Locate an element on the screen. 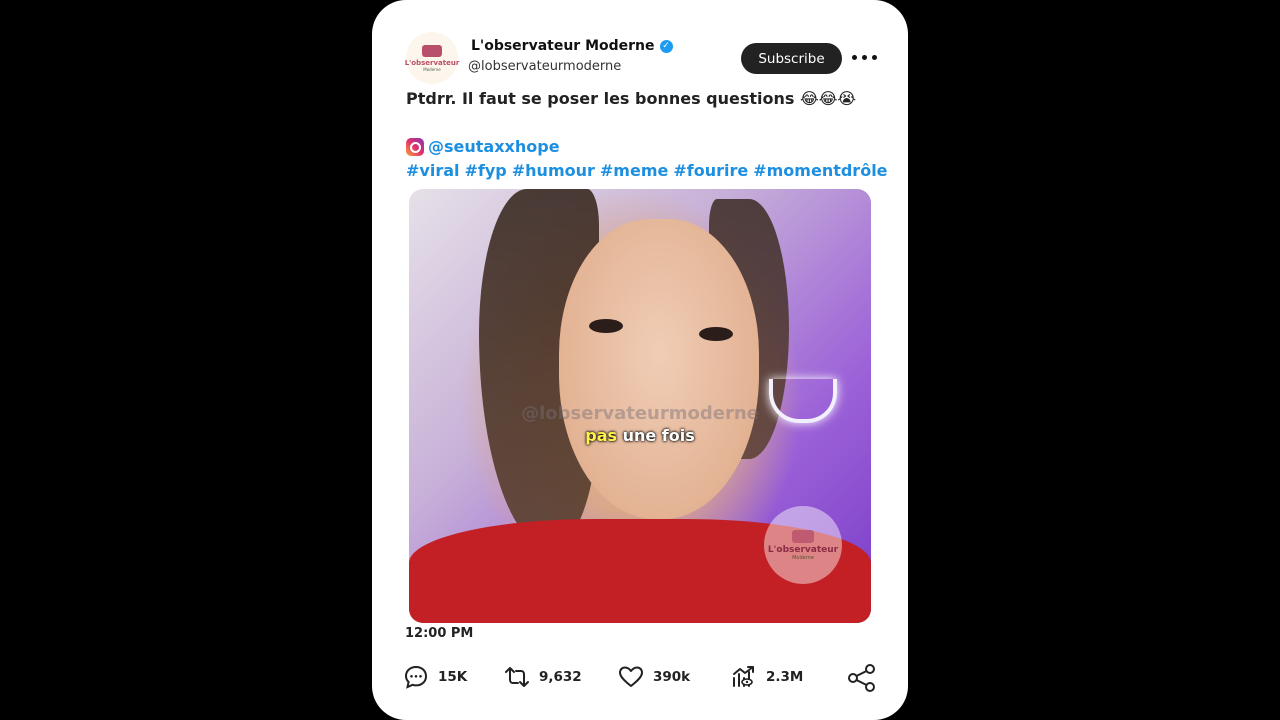 This screenshot has width=1280, height=720. instagram-icon is located at coordinates (415, 146).